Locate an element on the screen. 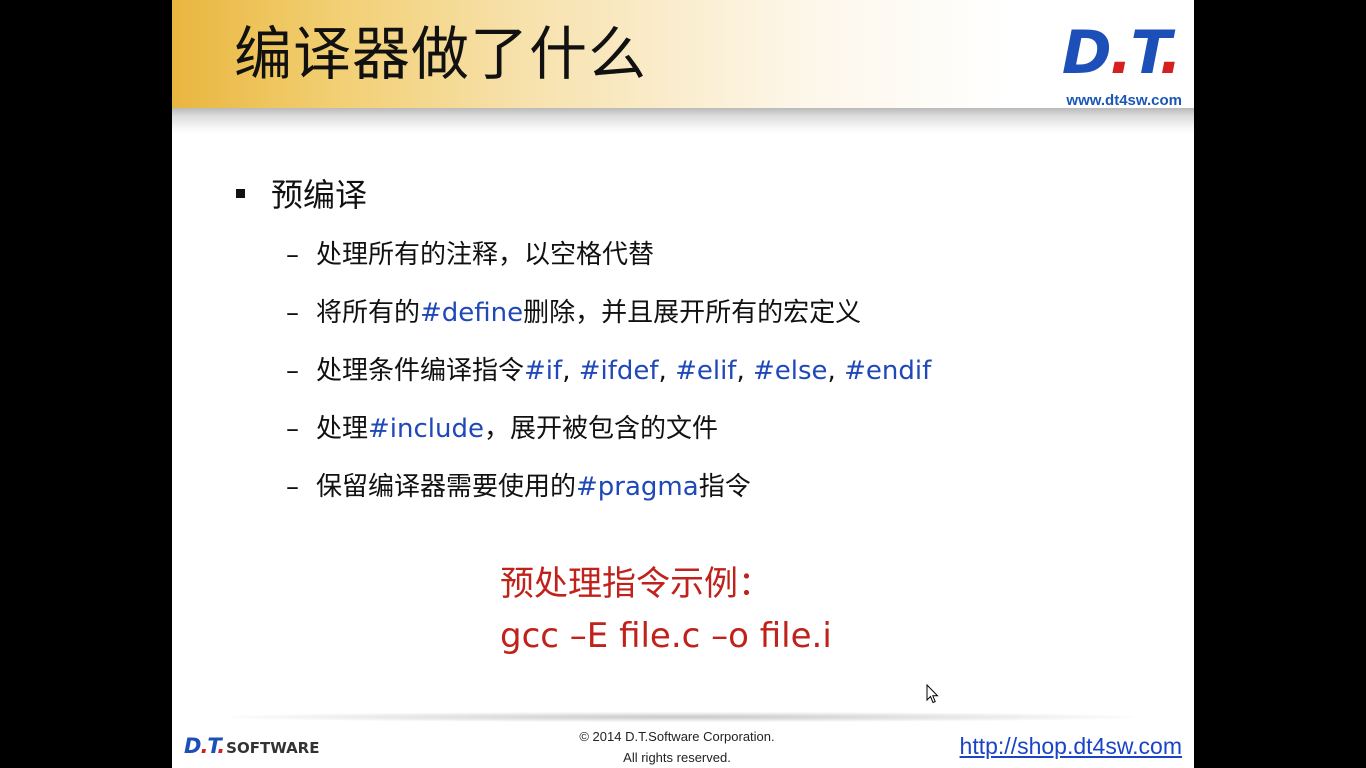 This screenshot has height=768, width=1366. example-command: gcc –E file.c –o file.i is located at coordinates (666, 636).